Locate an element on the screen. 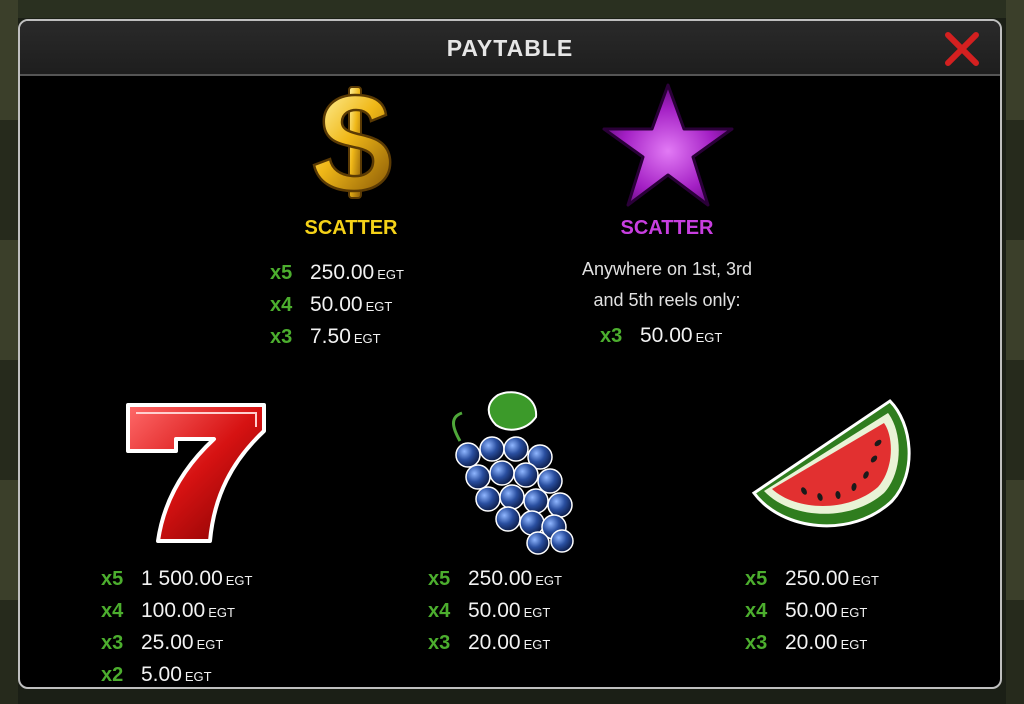  paytable-title: PAYTABLE is located at coordinates (510, 48).